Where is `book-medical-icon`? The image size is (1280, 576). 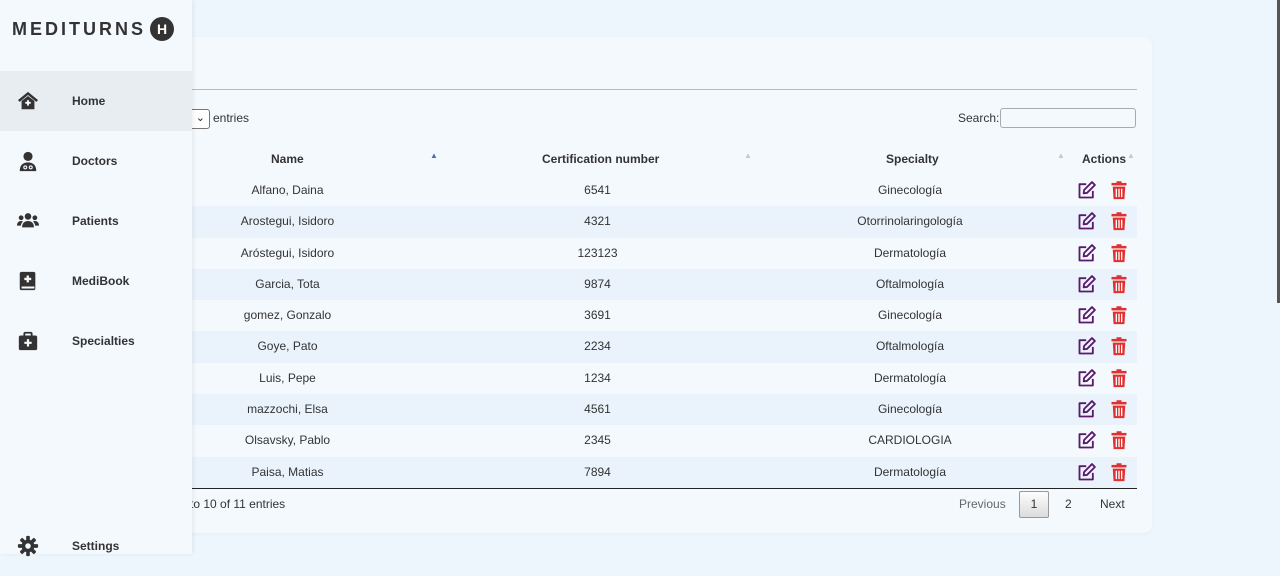 book-medical-icon is located at coordinates (27, 281).